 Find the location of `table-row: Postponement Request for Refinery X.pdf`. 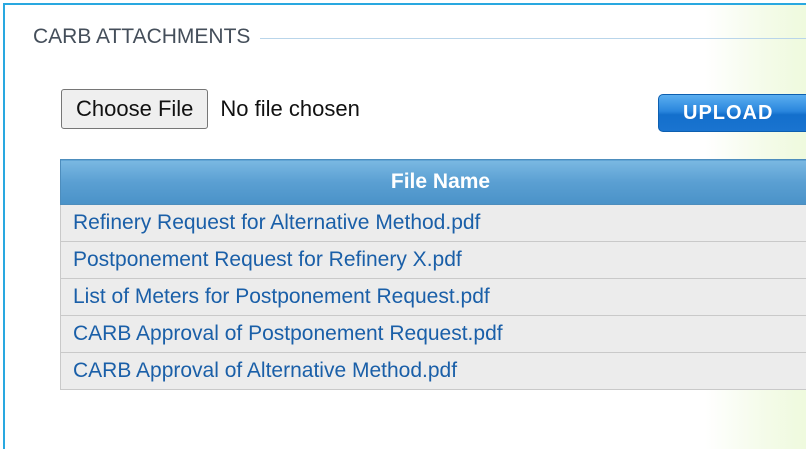

table-row: Postponement Request for Refinery X.pdf is located at coordinates (433, 260).